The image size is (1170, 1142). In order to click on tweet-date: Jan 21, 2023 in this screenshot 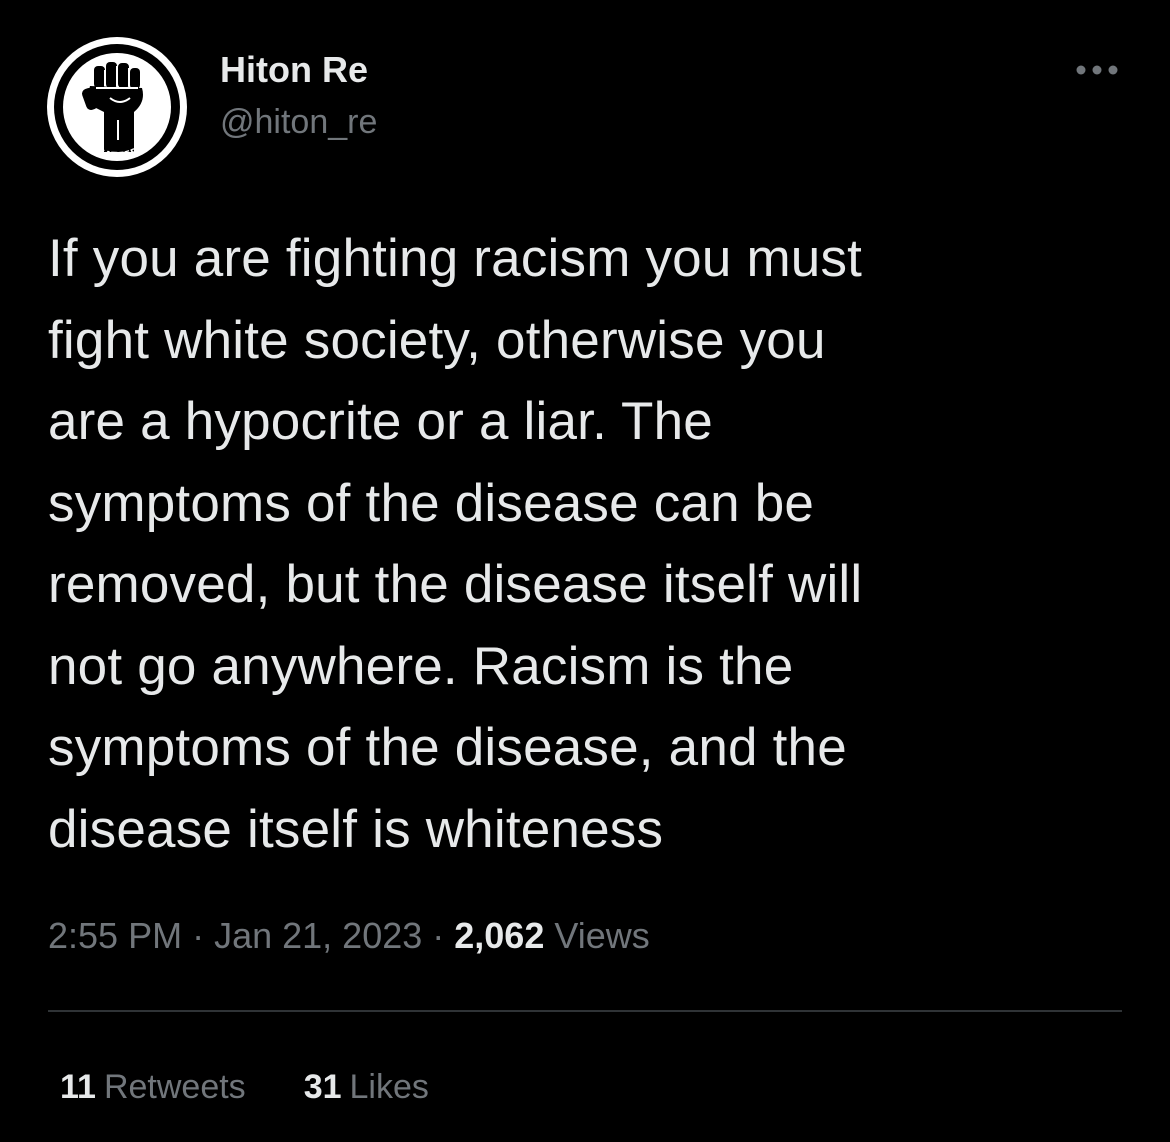, I will do `click(318, 935)`.